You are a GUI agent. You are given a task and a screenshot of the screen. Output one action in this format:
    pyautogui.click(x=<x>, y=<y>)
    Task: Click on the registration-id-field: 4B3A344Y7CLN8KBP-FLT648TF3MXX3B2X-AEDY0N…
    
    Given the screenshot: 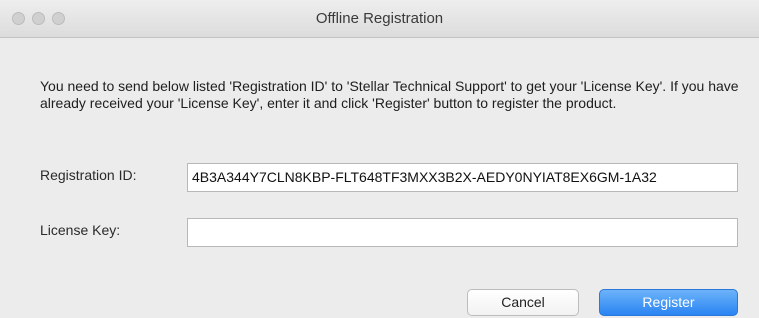 What is the action you would take?
    pyautogui.click(x=462, y=177)
    